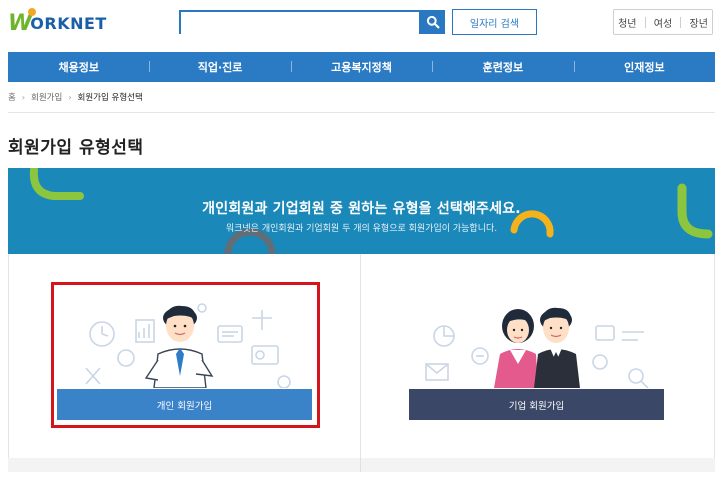 Image resolution: width=723 pixels, height=480 pixels. What do you see at coordinates (699, 22) in the screenshot?
I see `quick-link-senior: 장년` at bounding box center [699, 22].